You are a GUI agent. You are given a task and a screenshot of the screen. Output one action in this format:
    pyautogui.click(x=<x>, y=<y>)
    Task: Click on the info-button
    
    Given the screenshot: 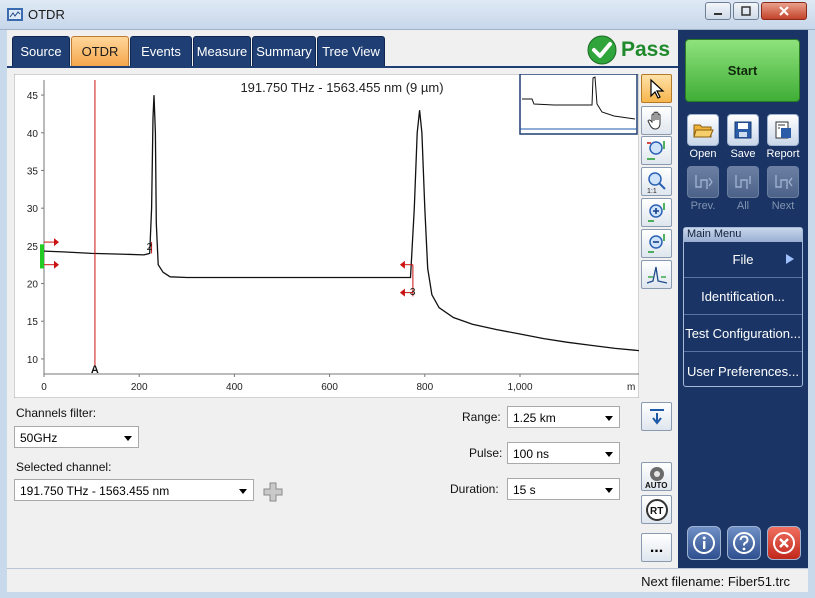 What is the action you would take?
    pyautogui.click(x=704, y=543)
    